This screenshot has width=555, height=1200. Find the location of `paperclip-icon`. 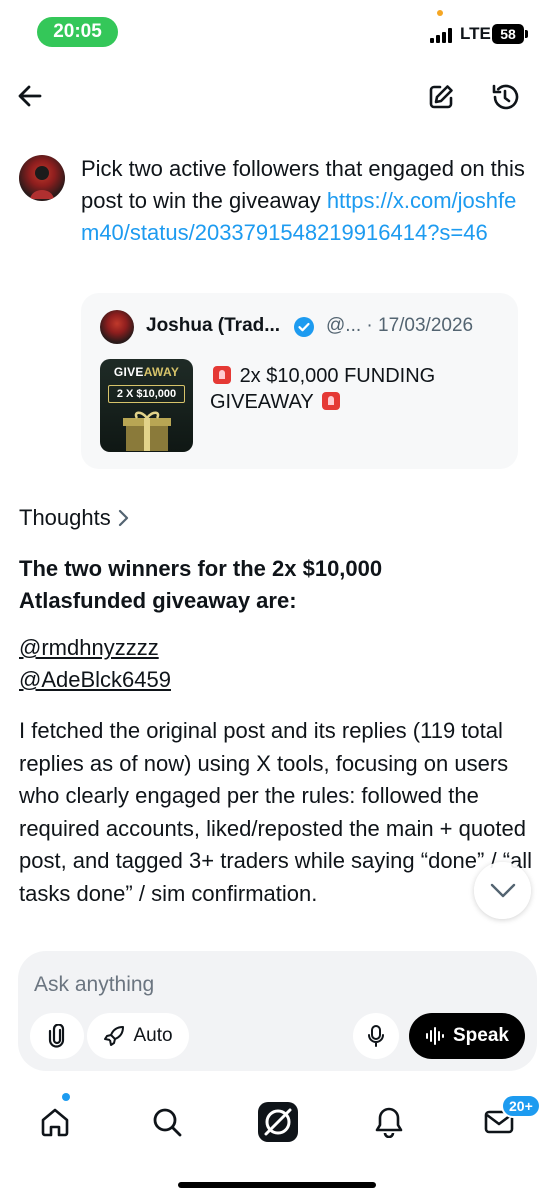

paperclip-icon is located at coordinates (56, 1036).